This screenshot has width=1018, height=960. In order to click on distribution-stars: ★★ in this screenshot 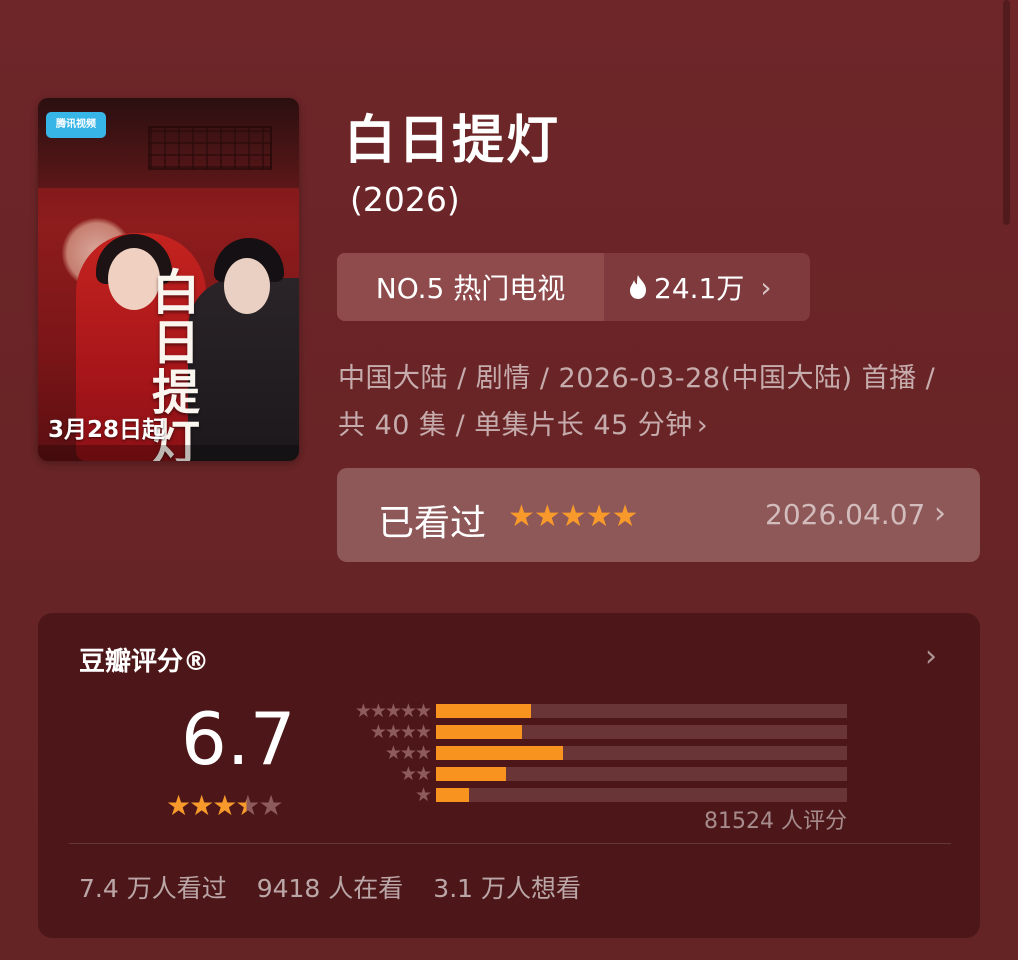, I will do `click(415, 774)`.